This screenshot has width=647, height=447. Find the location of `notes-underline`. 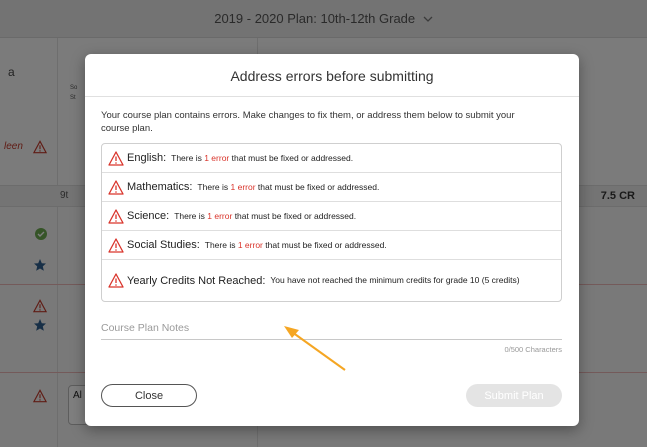

notes-underline is located at coordinates (331, 339).